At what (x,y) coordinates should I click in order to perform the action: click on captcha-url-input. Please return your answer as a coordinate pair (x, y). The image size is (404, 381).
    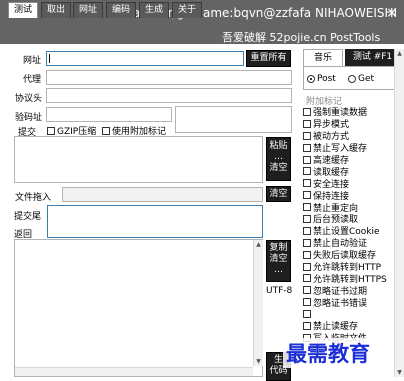
    Looking at the image, I should click on (109, 114).